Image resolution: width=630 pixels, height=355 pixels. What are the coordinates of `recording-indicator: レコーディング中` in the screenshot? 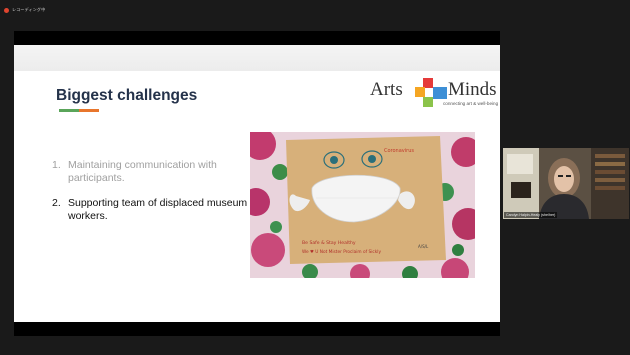 It's located at (315, 10).